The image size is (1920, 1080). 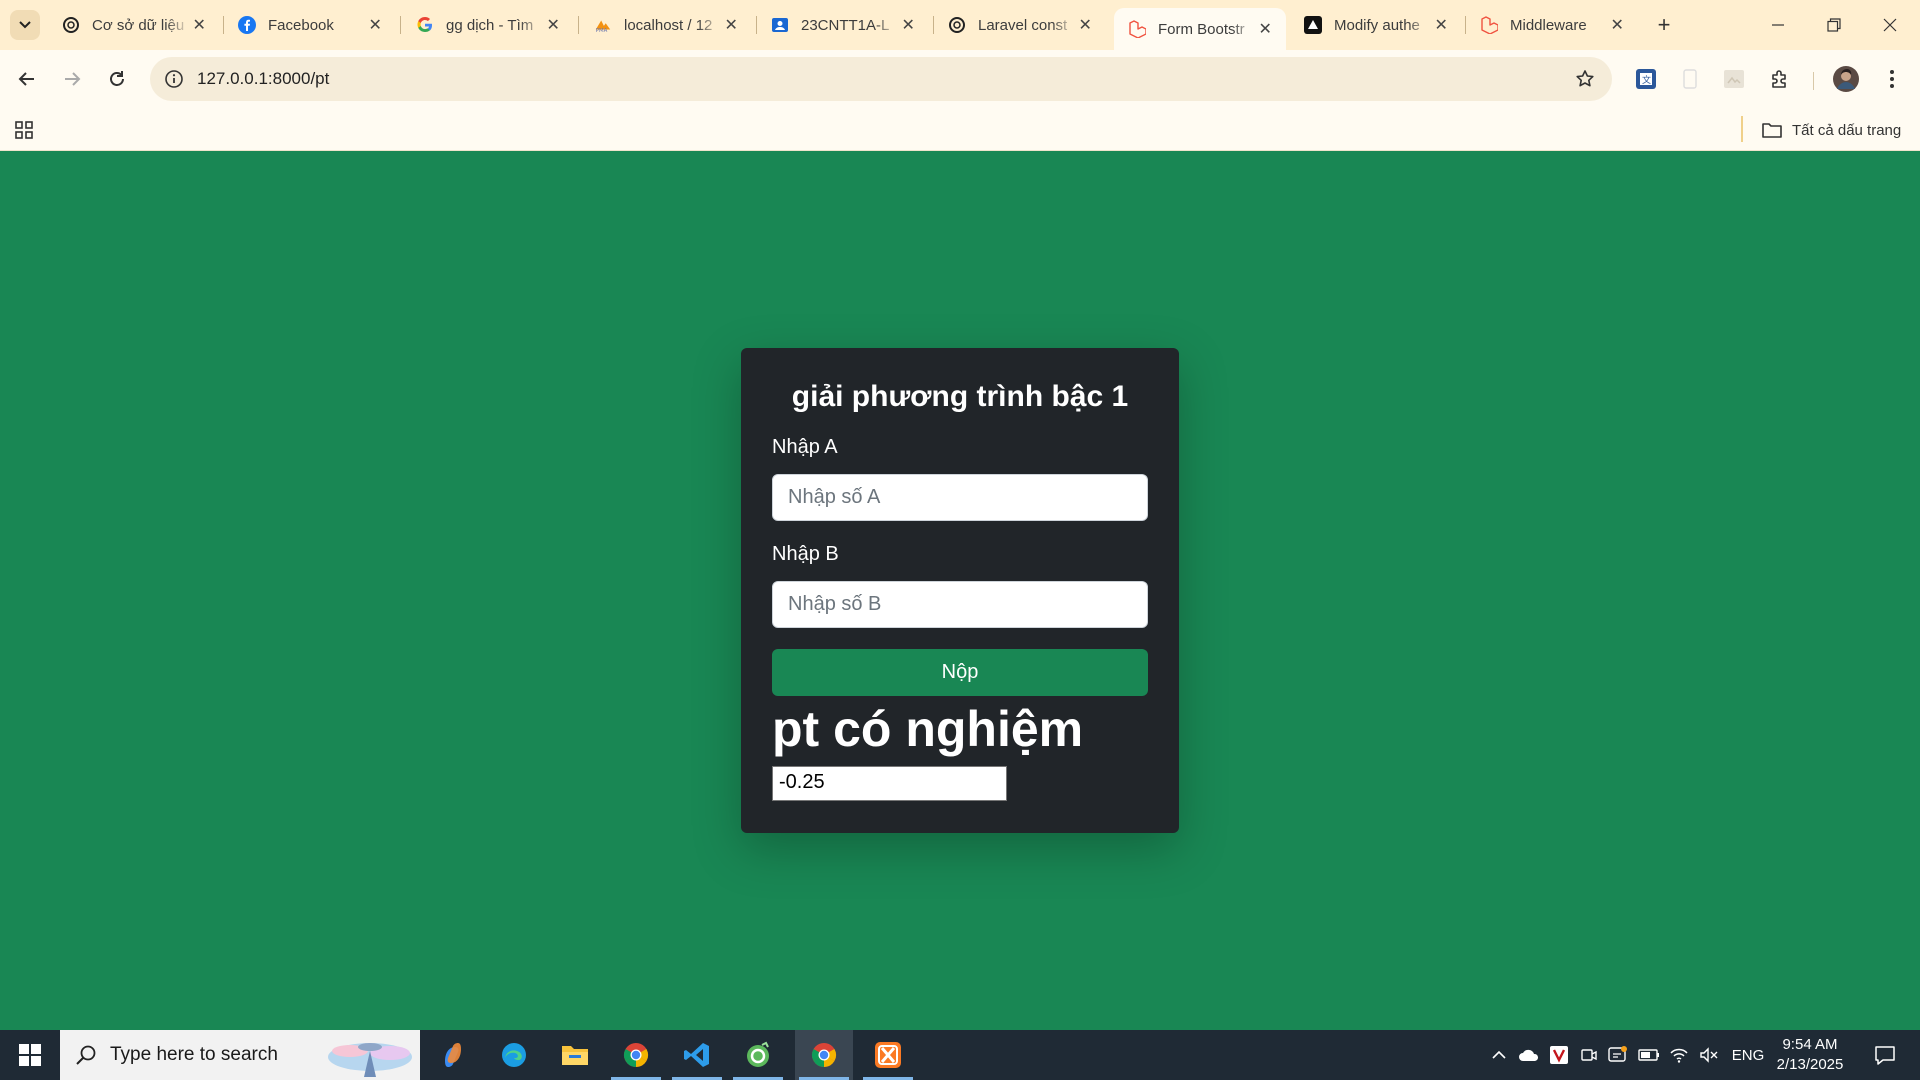 I want to click on tab-4: 23CNTT1A-L ✕, so click(x=843, y=25).